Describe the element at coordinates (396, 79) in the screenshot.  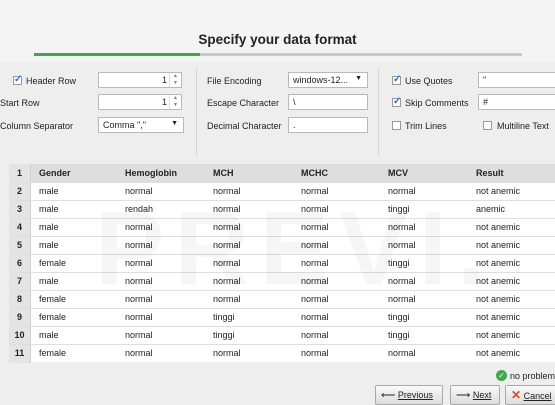
I see `use-quotes-checkbox` at that location.